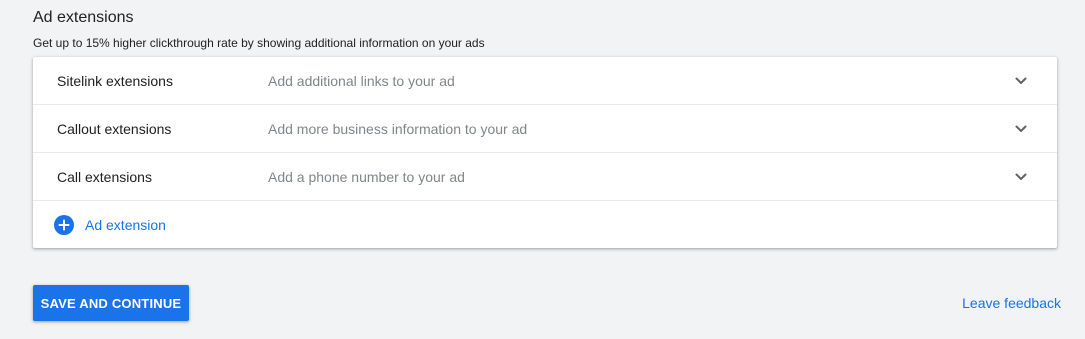 This screenshot has height=339, width=1085. What do you see at coordinates (361, 81) in the screenshot?
I see `extension-description: Add additional links to your ad` at bounding box center [361, 81].